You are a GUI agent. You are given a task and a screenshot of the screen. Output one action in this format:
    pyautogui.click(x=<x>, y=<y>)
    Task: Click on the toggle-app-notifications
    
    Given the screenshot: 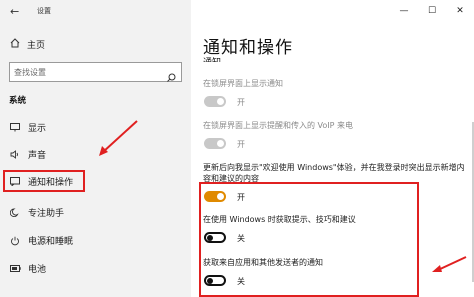 What is the action you would take?
    pyautogui.click(x=215, y=280)
    